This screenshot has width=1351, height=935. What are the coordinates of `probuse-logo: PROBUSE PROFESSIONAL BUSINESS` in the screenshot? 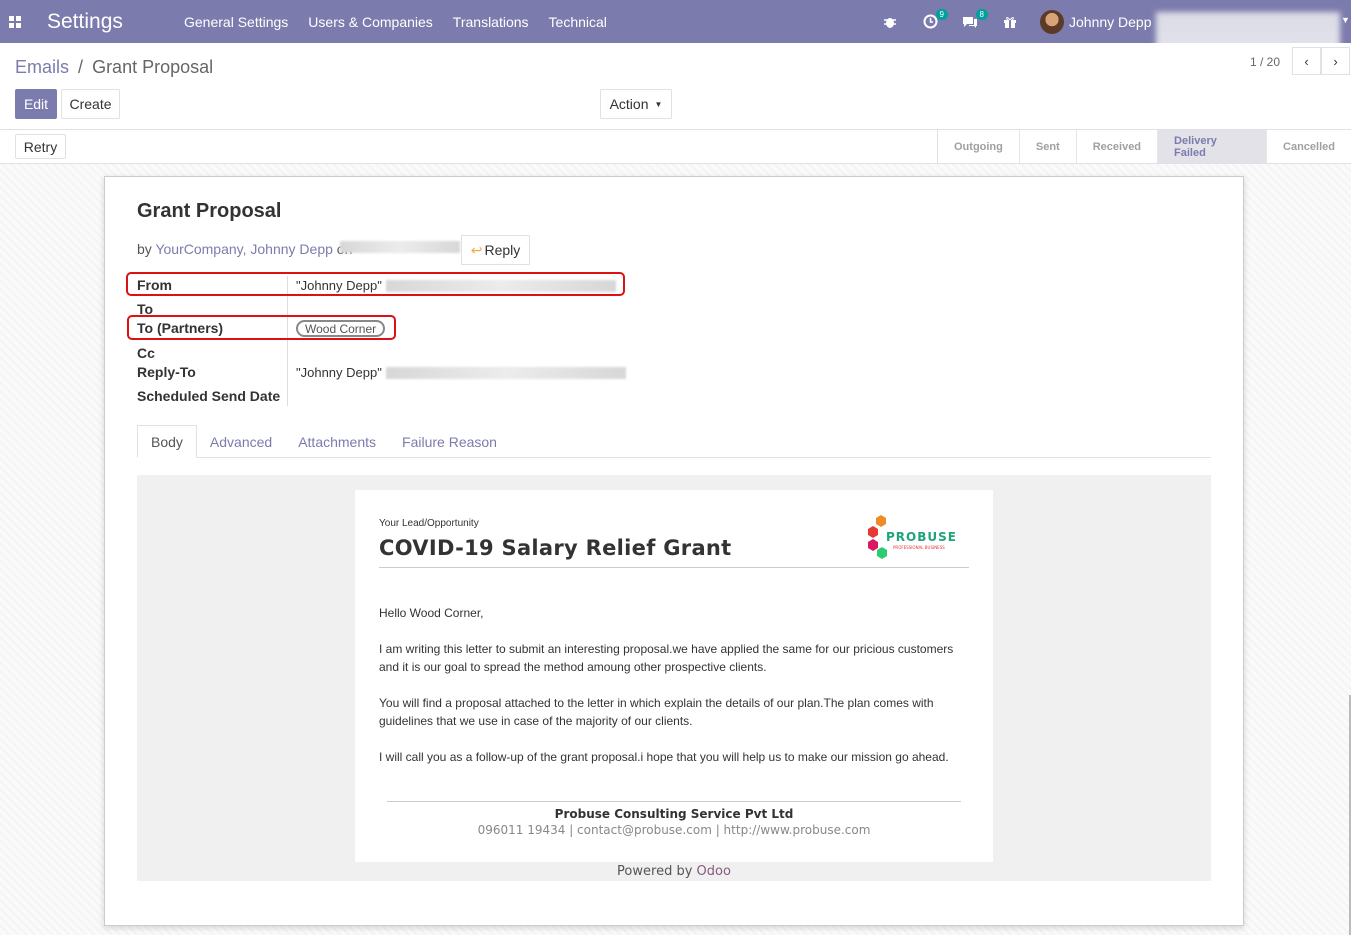 It's located at (913, 538).